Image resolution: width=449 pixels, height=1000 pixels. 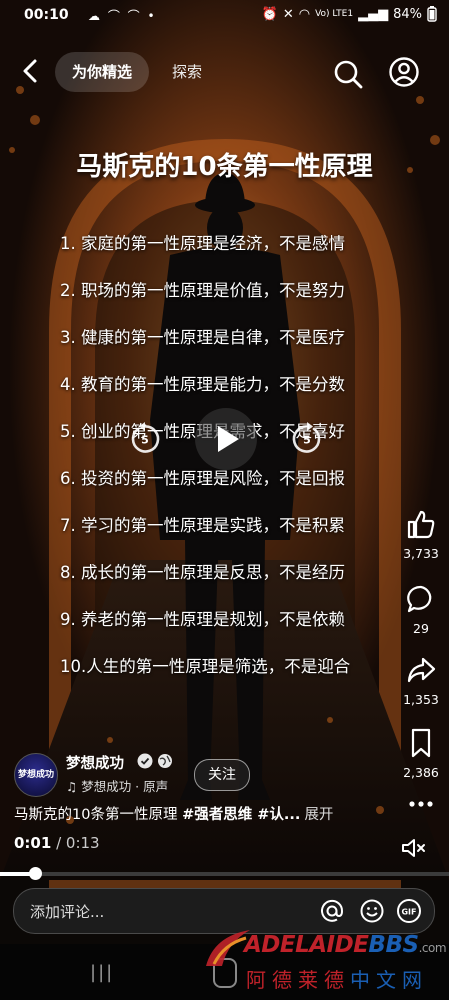 What do you see at coordinates (33, 843) in the screenshot?
I see `current-time: 0:01` at bounding box center [33, 843].